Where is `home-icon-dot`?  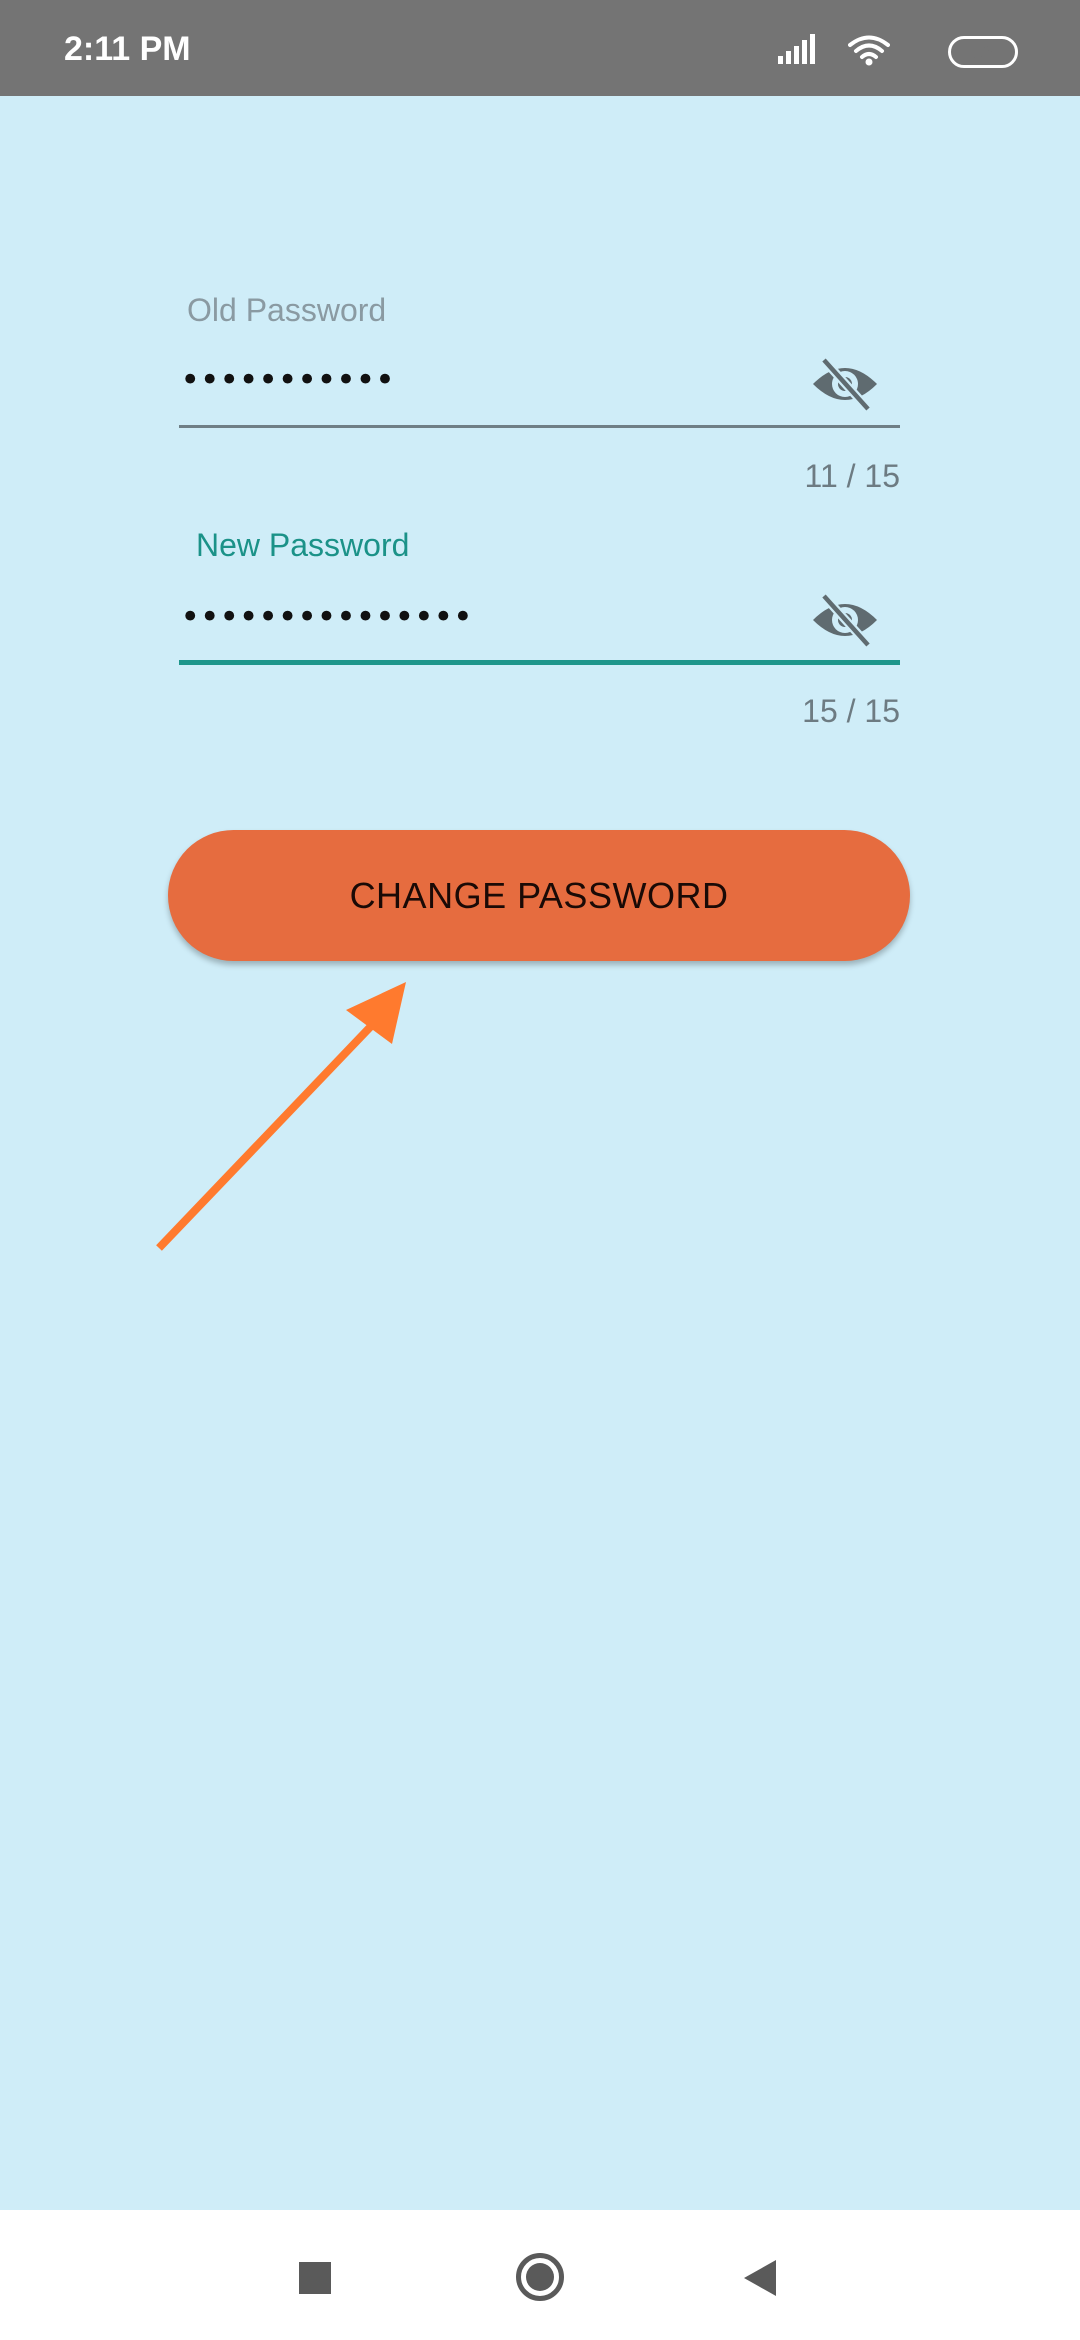 home-icon-dot is located at coordinates (540, 2277).